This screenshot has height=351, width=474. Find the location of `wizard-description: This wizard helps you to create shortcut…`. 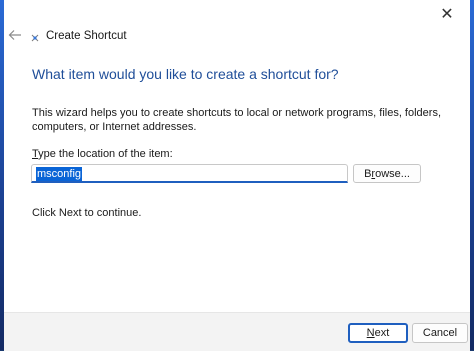

wizard-description: This wizard helps you to create shortcut… is located at coordinates (237, 120).